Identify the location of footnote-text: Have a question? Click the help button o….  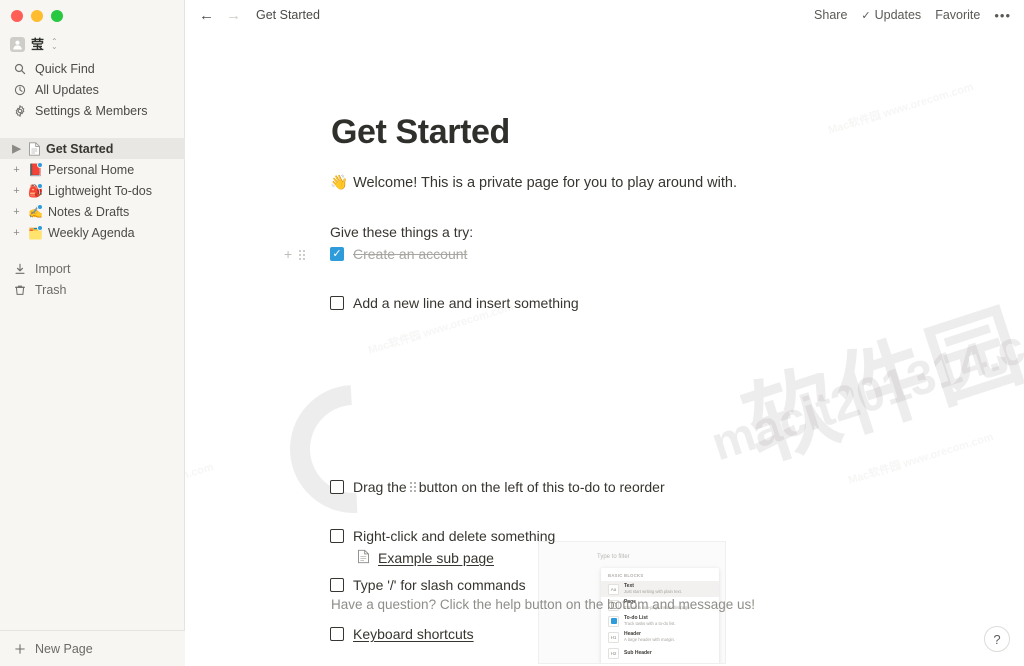
(543, 604).